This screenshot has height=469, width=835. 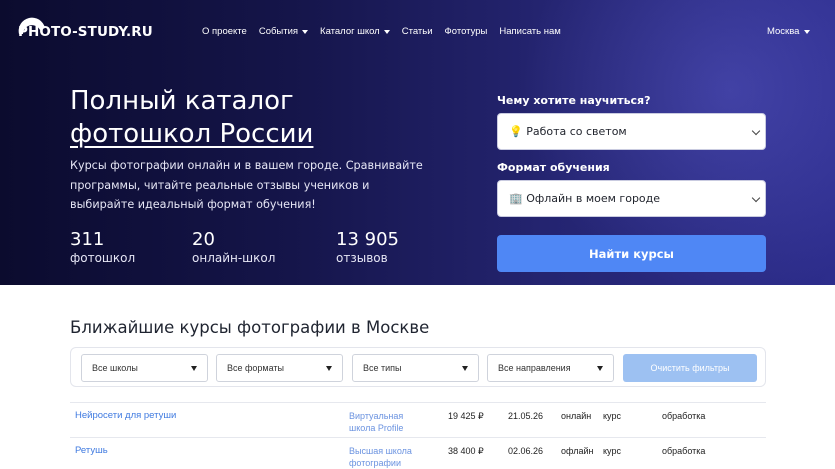 What do you see at coordinates (466, 31) in the screenshot?
I see `nav-phototours: Фототуры` at bounding box center [466, 31].